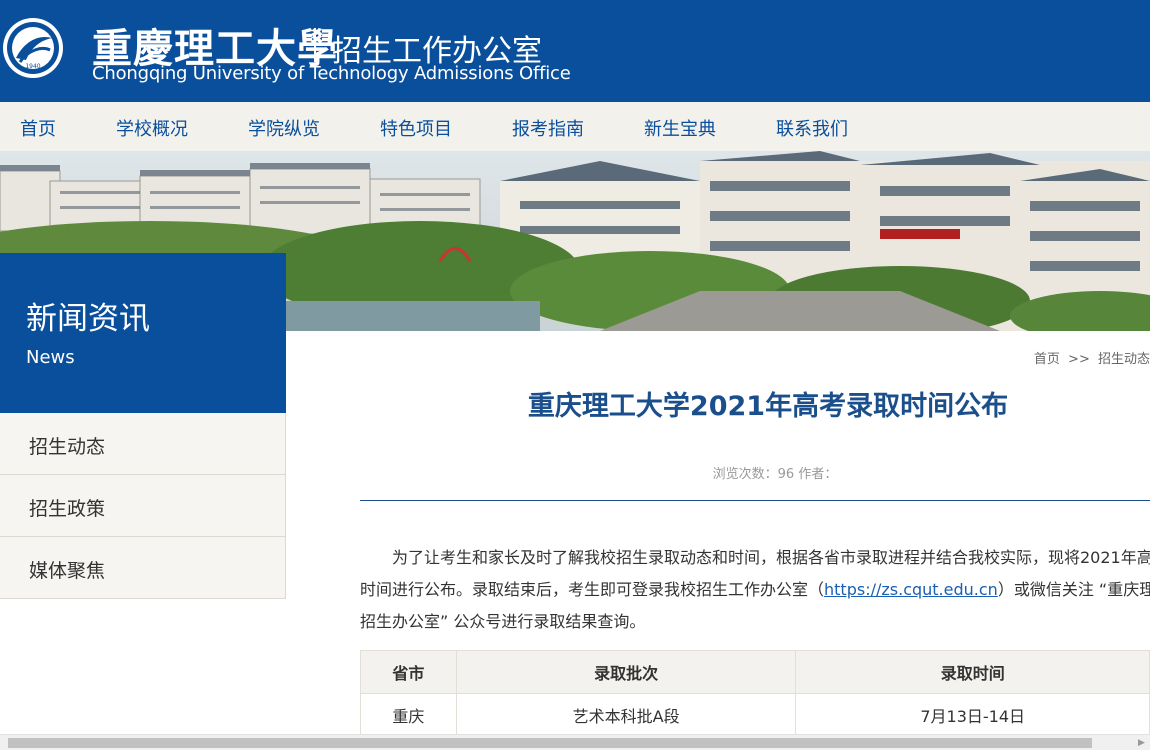 The image size is (1150, 750). Describe the element at coordinates (550, 743) in the screenshot. I see `scrollbar-thumb` at that location.